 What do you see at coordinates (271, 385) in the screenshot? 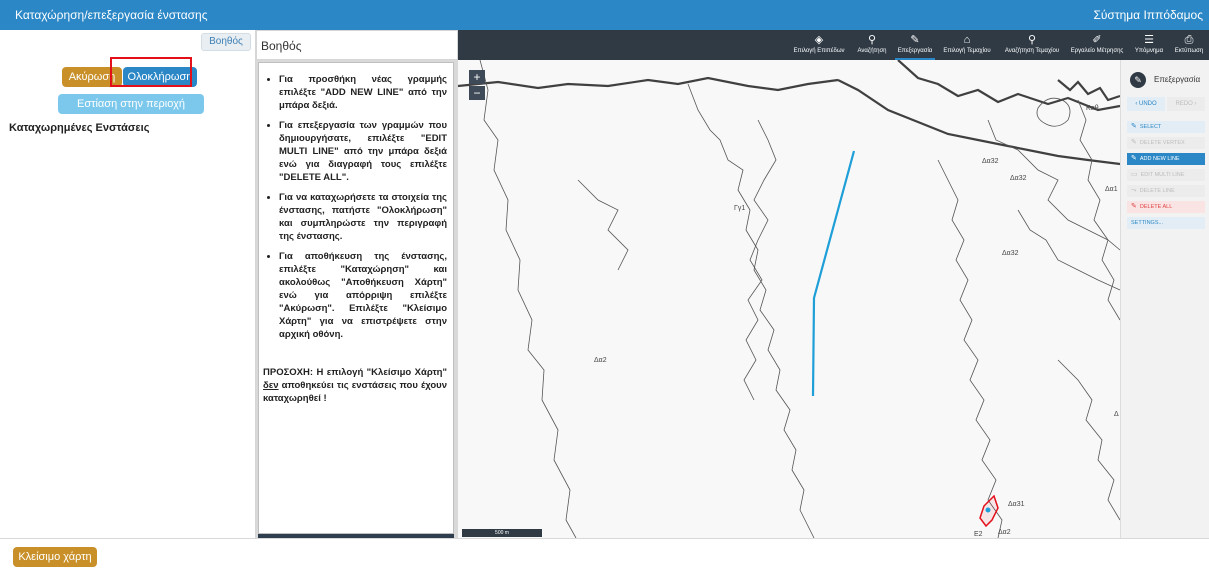
I see `help-warning-emphasis: δεν` at bounding box center [271, 385].